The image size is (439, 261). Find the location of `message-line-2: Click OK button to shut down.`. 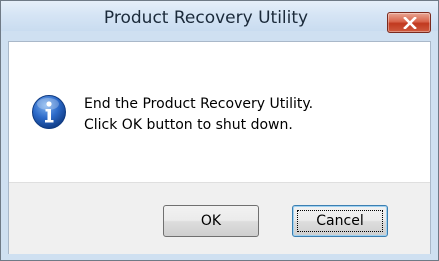

message-line-2: Click OK button to shut down. is located at coordinates (188, 125).